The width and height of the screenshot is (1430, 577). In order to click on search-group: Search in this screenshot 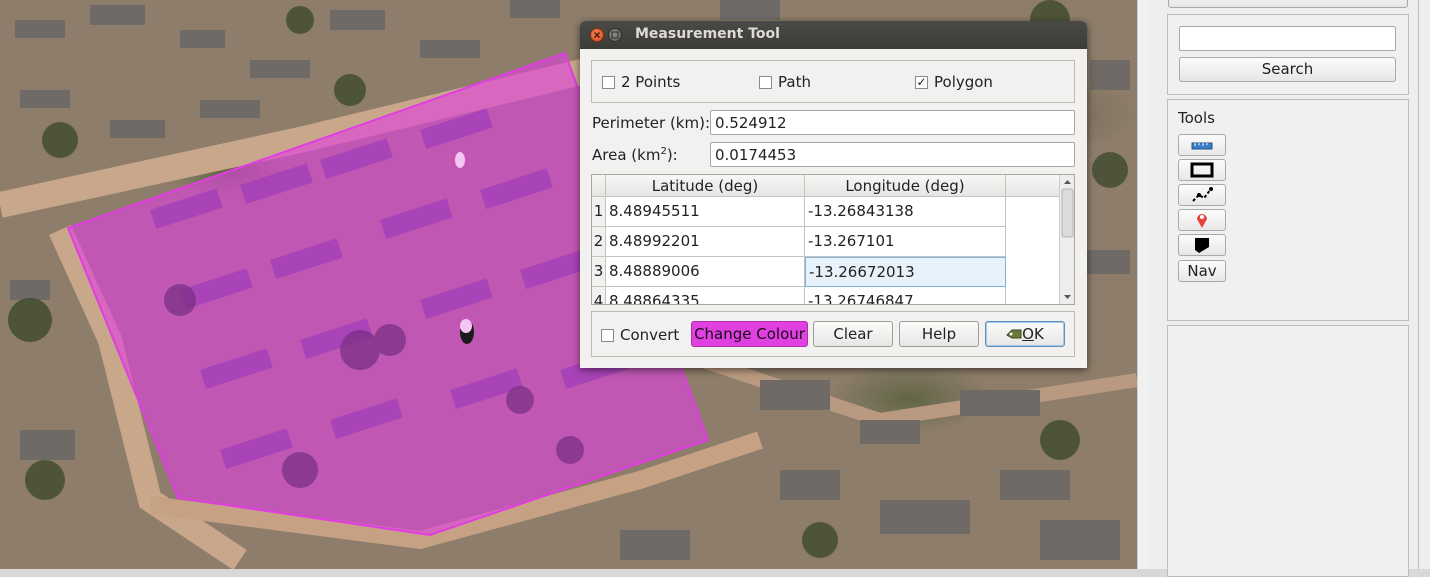, I will do `click(1288, 54)`.